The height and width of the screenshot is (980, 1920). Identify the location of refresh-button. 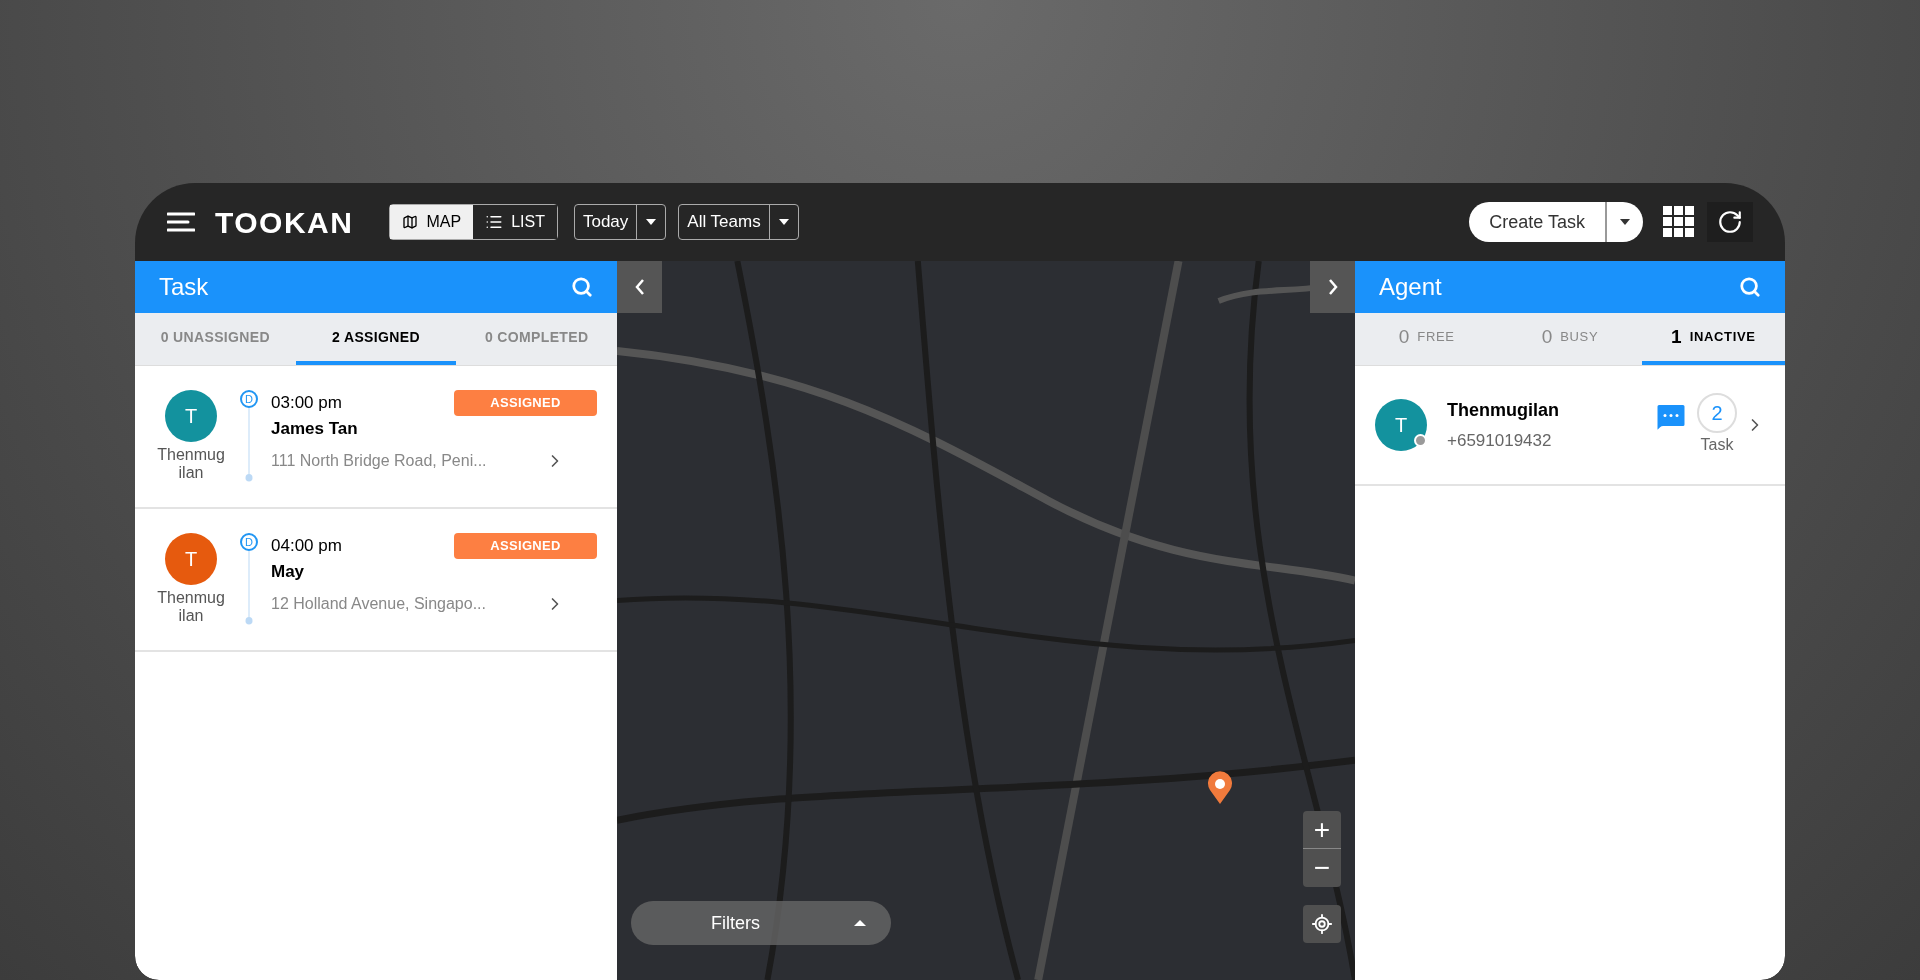
(1730, 222).